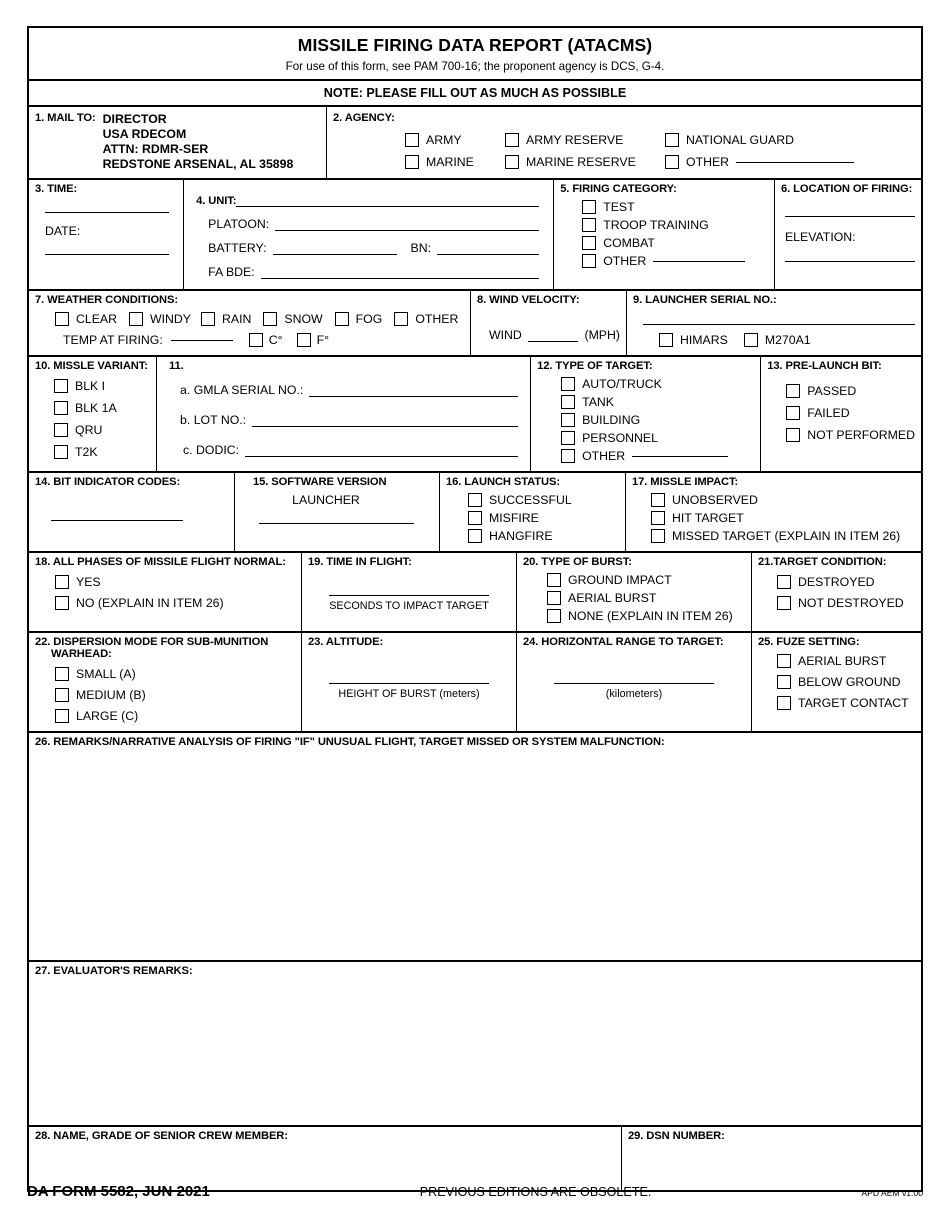 Image resolution: width=950 pixels, height=1230 pixels. I want to click on item12-option-auto-truck: AUTO/TRUCK, so click(657, 384).